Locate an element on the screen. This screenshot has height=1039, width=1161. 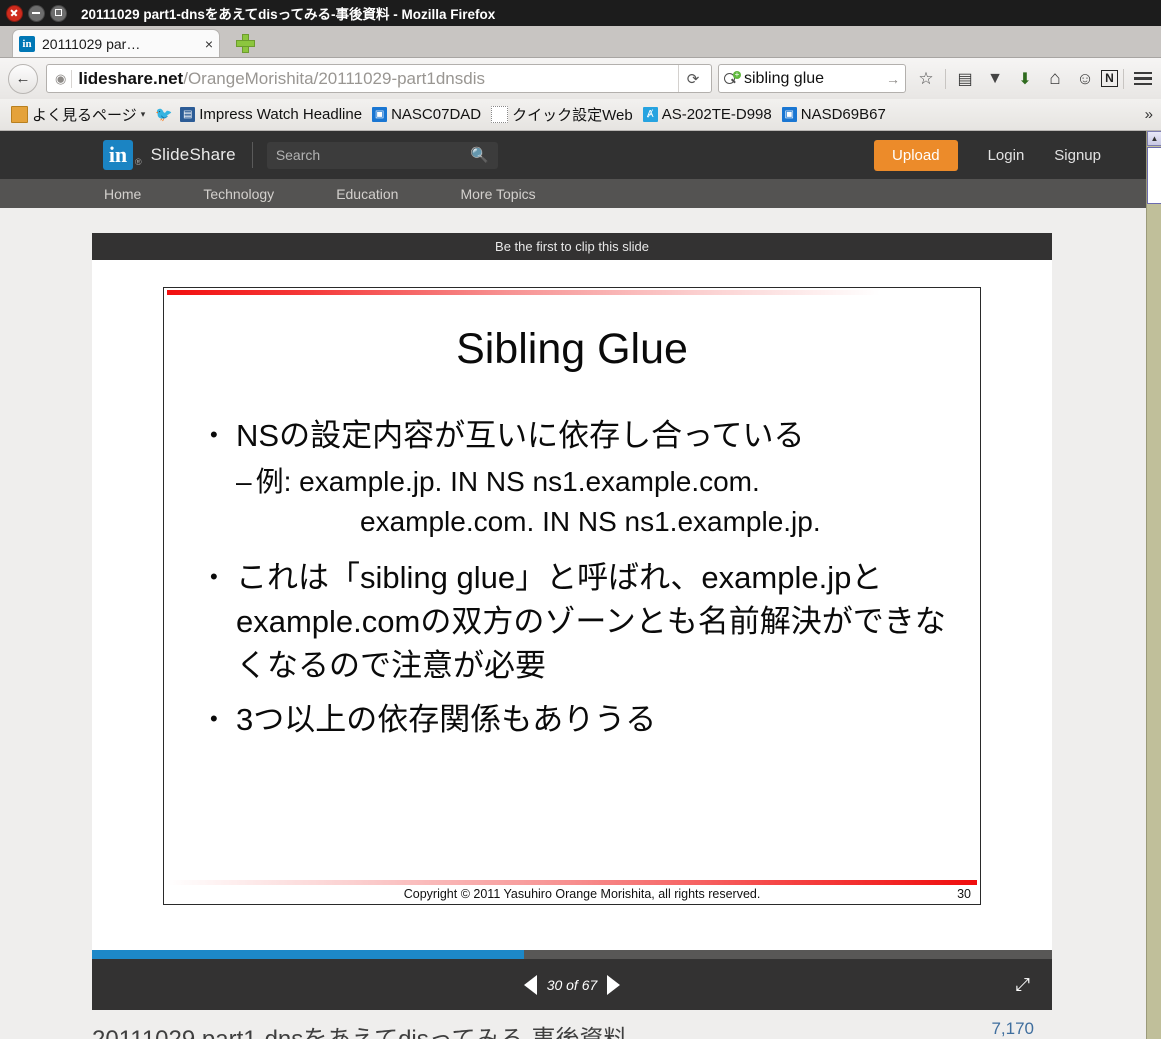
bookmark-label: NASC07DAD is located at coordinates (436, 114).